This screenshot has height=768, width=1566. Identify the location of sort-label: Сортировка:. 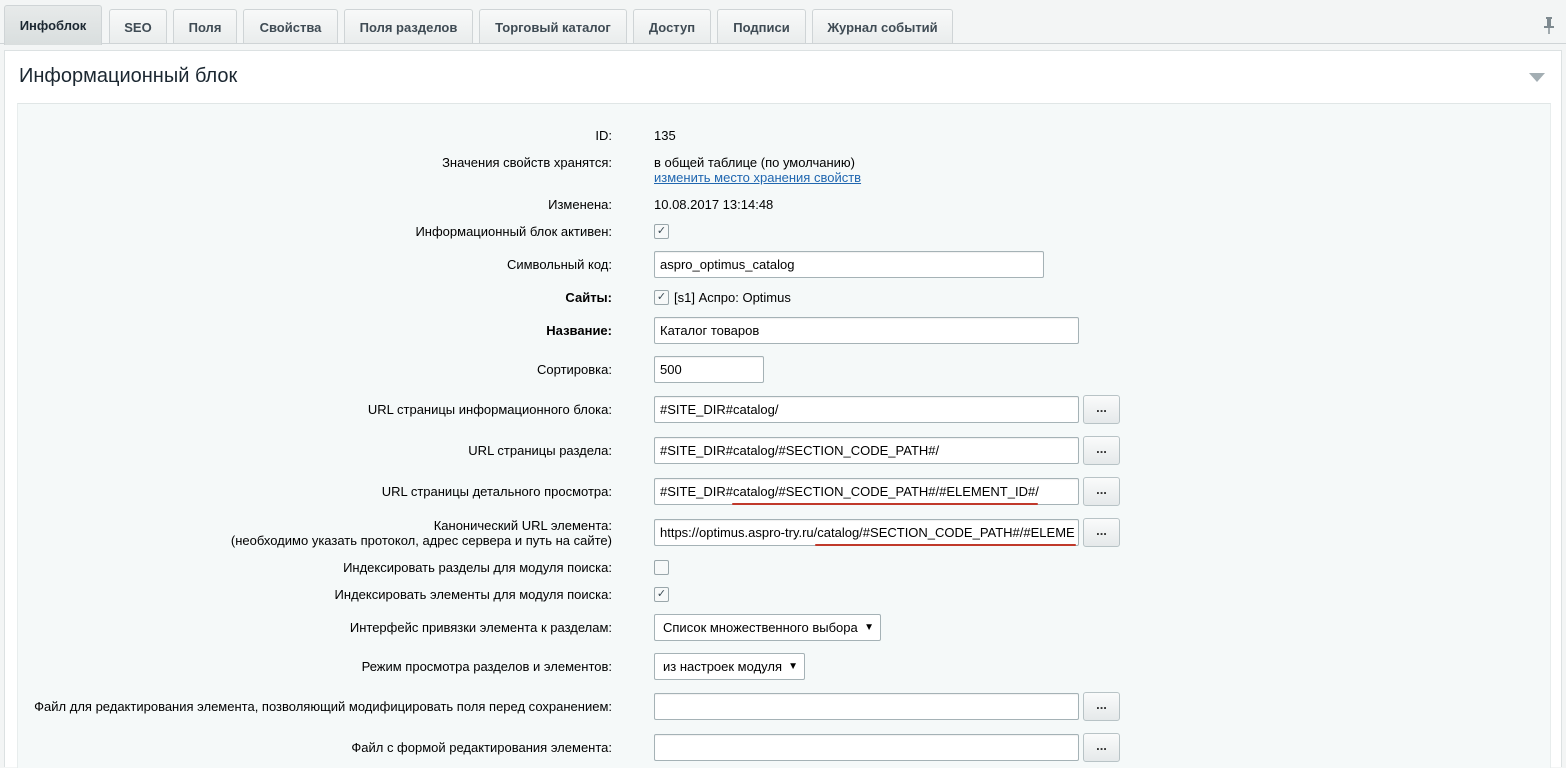
(574, 369).